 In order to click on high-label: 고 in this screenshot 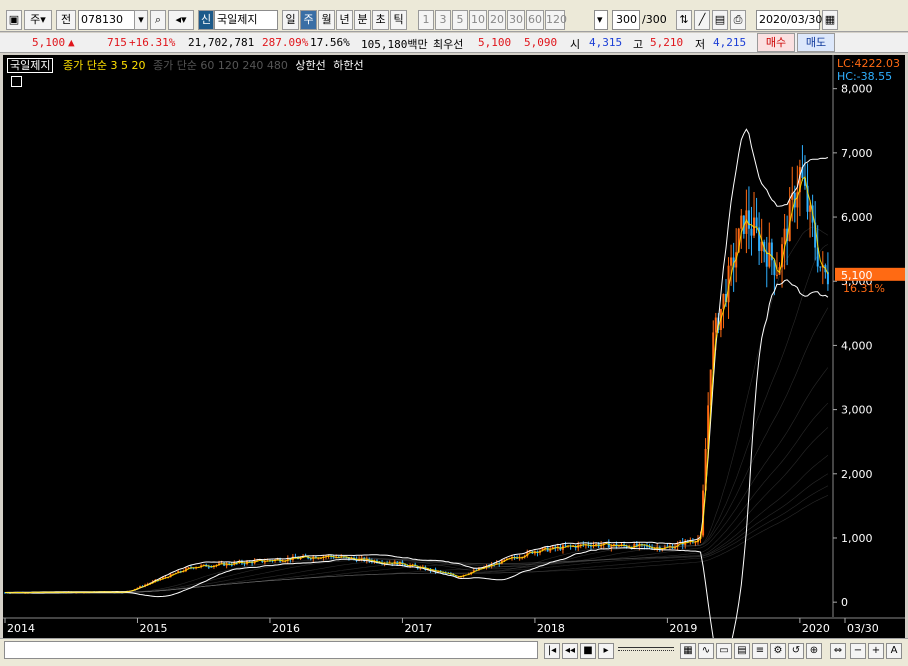, I will do `click(638, 44)`.